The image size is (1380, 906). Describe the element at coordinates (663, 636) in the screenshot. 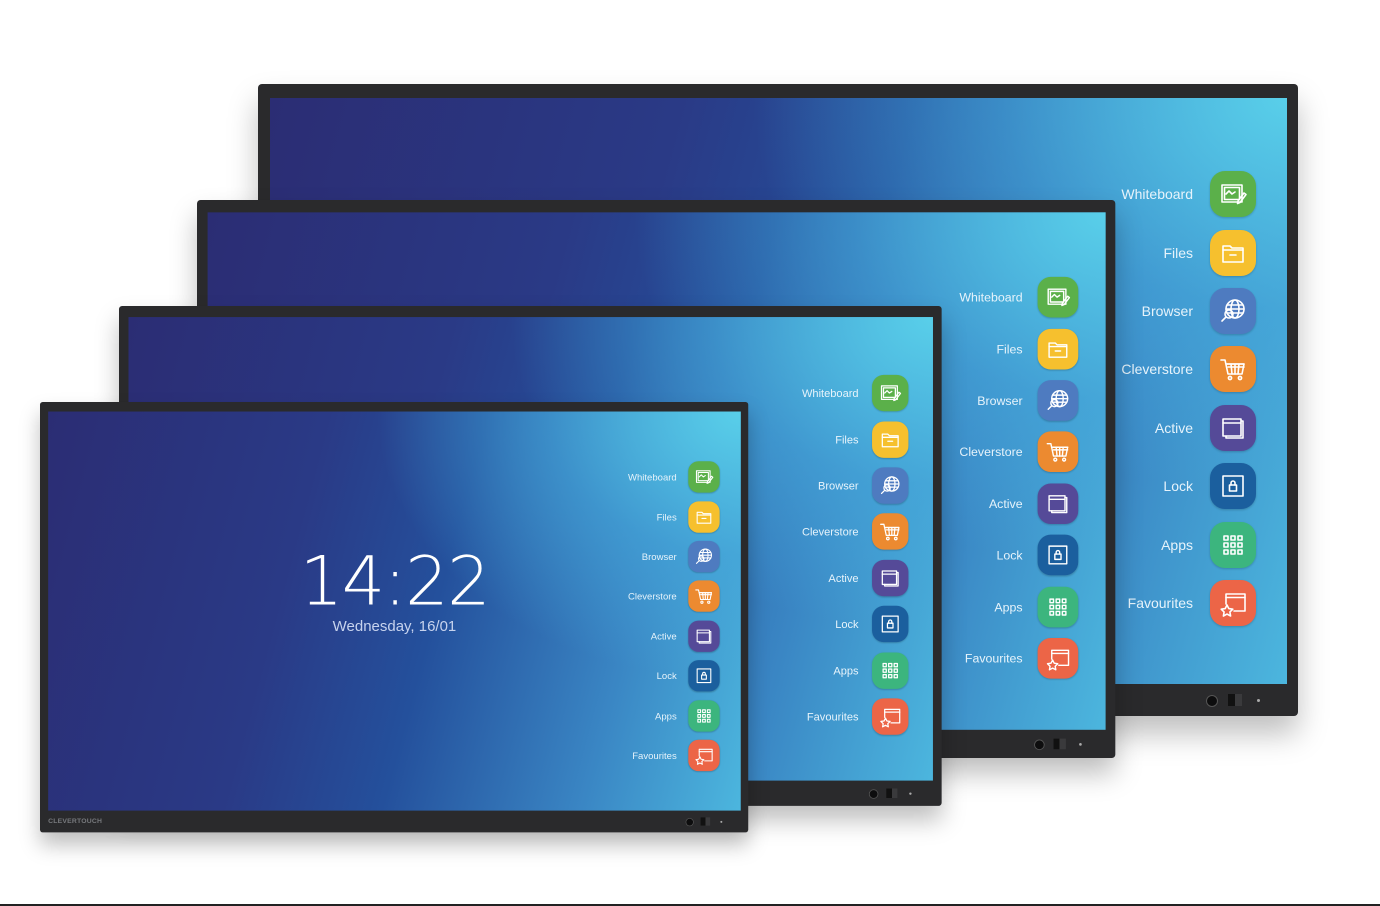

I see `menu-item-label: Active` at that location.